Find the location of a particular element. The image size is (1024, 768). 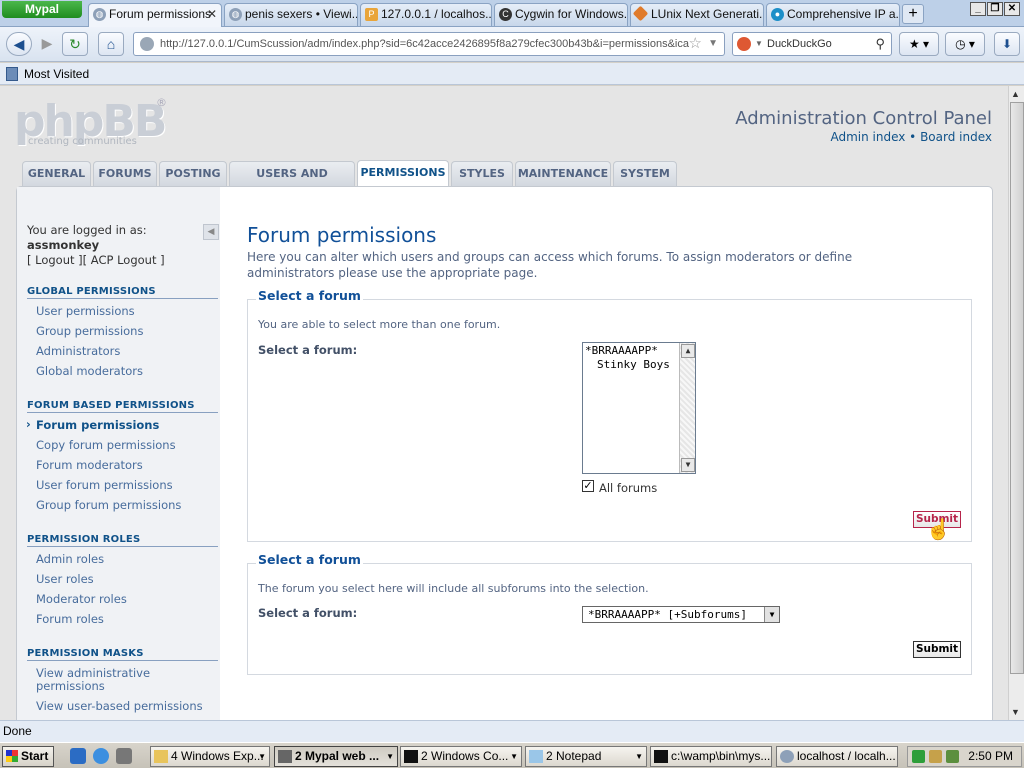

globe-icon: ◍ is located at coordinates (235, 14).